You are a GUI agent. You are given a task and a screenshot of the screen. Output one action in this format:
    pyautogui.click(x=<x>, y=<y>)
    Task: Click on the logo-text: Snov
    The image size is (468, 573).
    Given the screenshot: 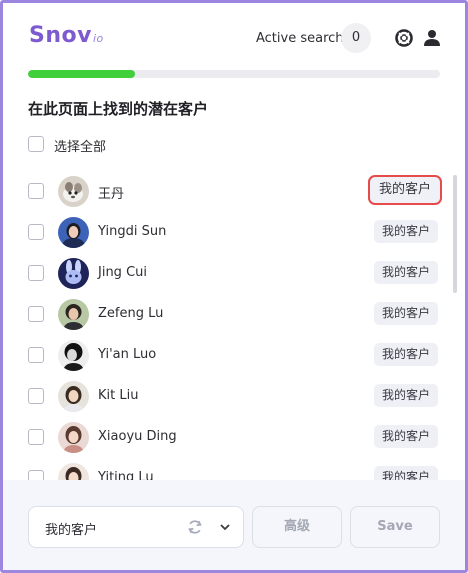 What is the action you would take?
    pyautogui.click(x=60, y=35)
    